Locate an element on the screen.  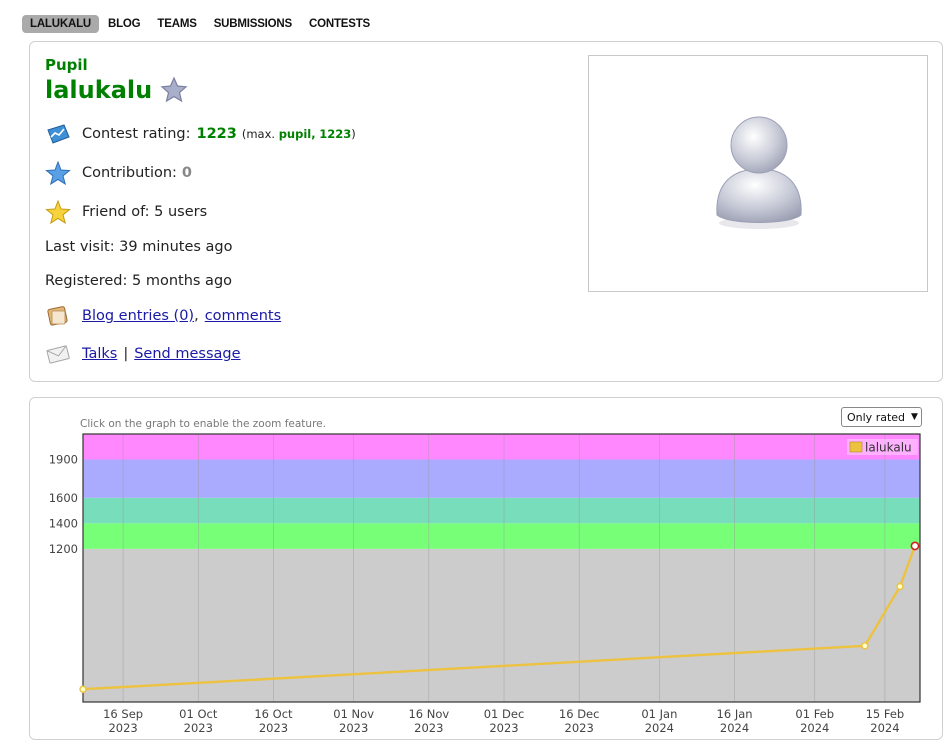
legend-swatch is located at coordinates (856, 447).